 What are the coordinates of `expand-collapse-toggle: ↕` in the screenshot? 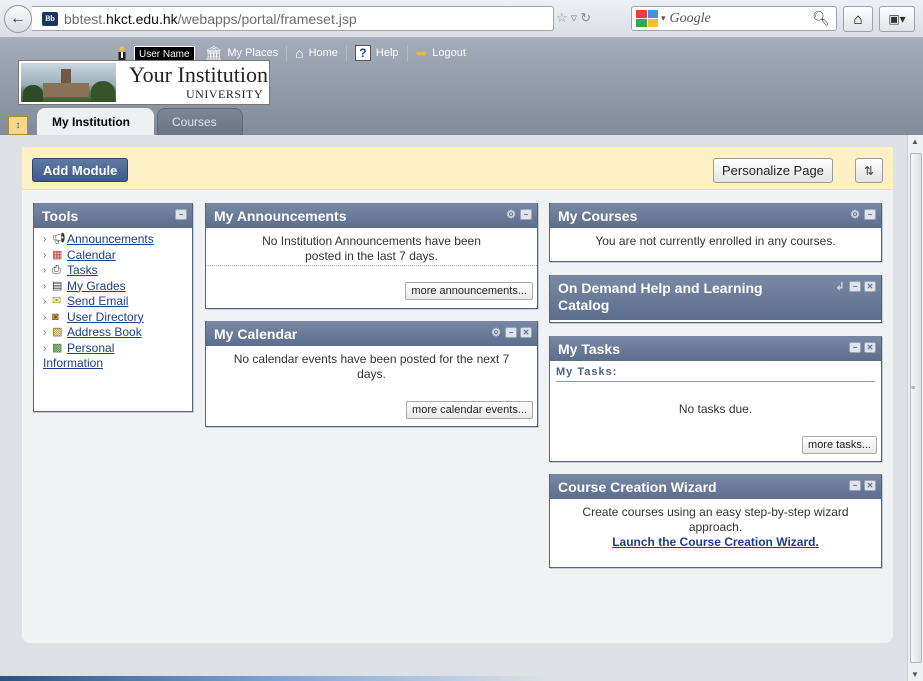 It's located at (18, 125).